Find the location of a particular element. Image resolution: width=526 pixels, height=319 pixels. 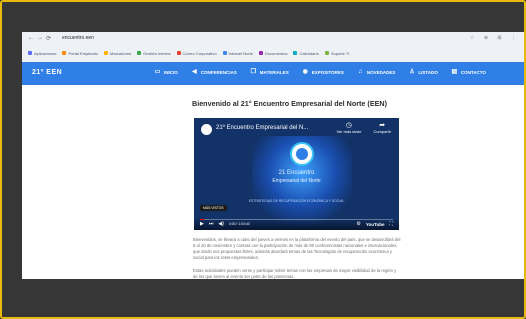

bookmark-item: Calendario is located at coordinates (306, 53).